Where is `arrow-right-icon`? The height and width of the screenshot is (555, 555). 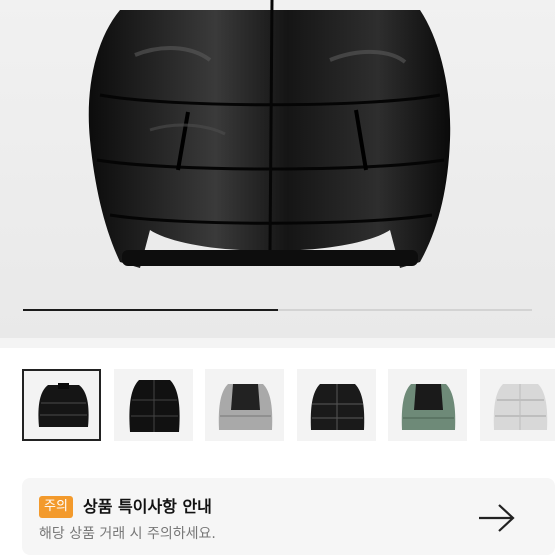
arrow-right-icon is located at coordinates (497, 518).